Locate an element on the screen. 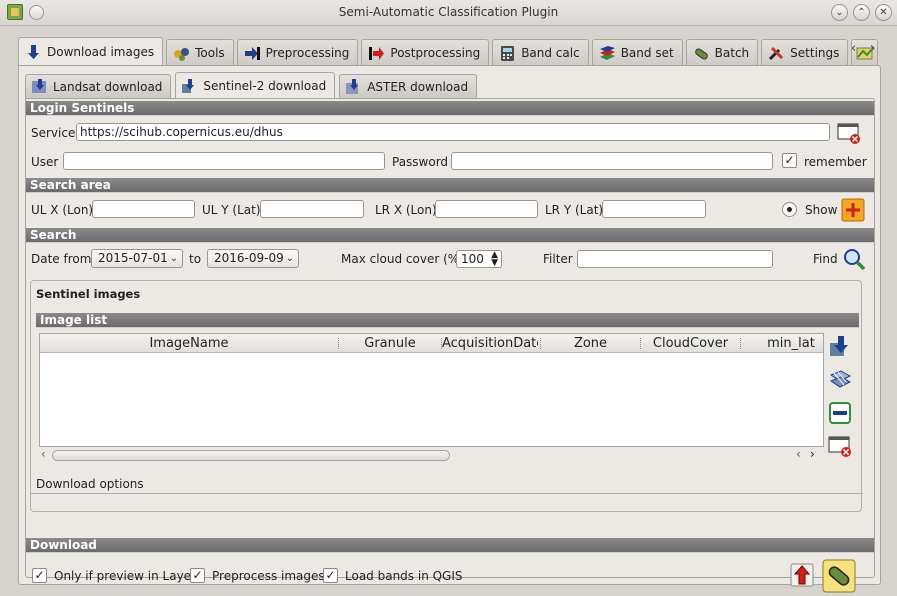 The width and height of the screenshot is (897, 596). search-section-header: Search is located at coordinates (450, 235).